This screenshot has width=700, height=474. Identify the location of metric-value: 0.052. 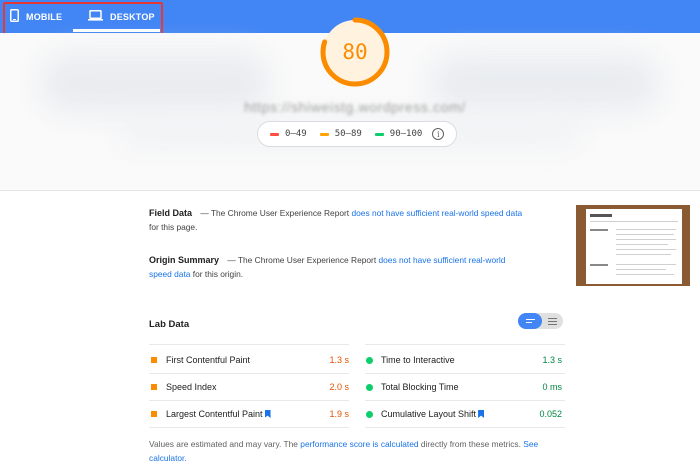
(550, 414).